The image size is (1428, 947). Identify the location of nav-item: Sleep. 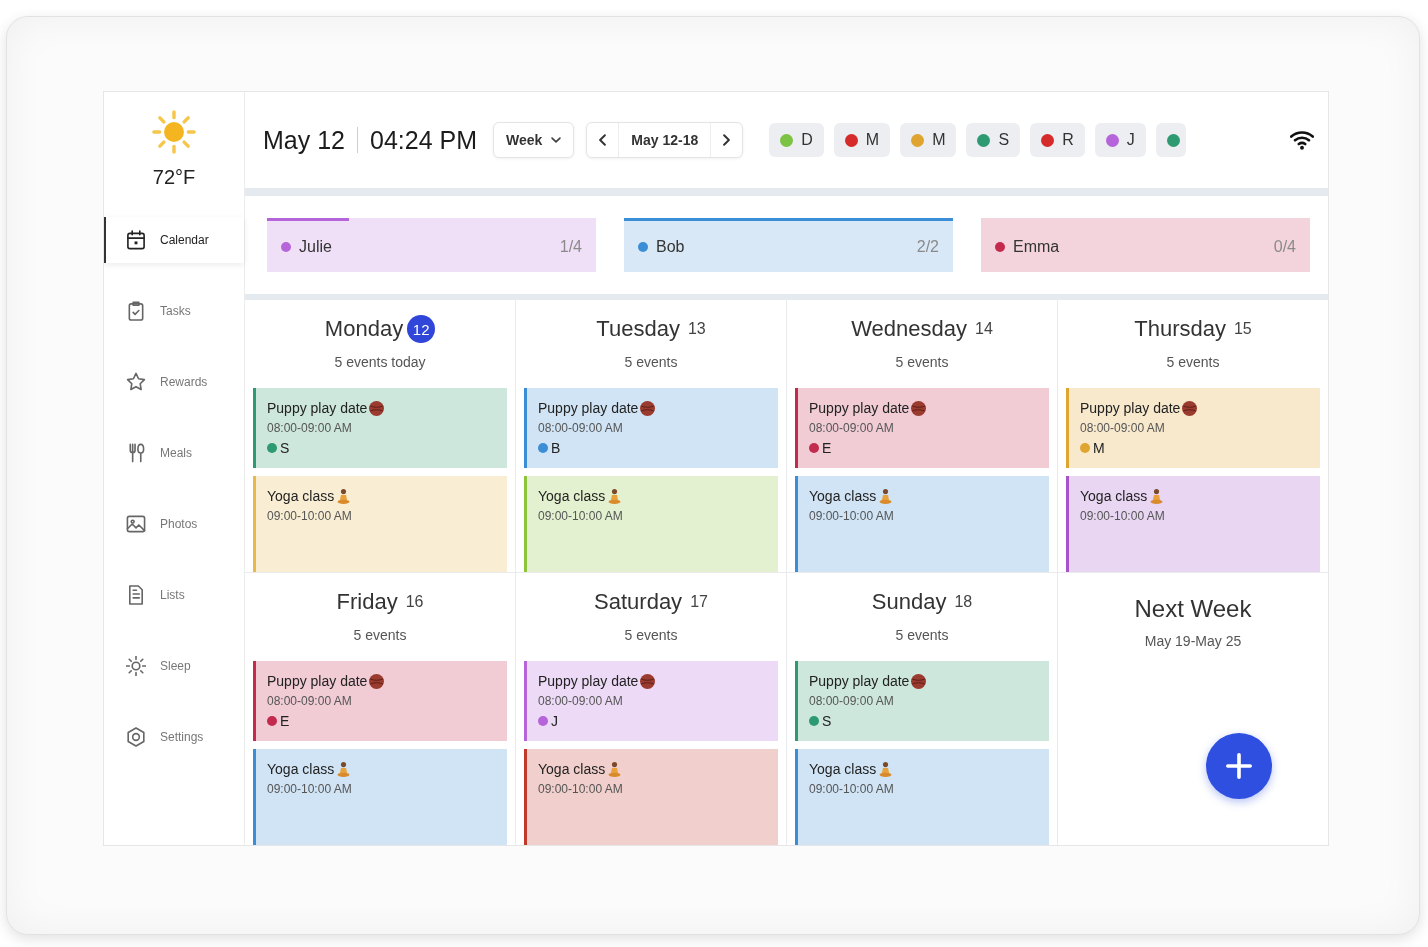
(174, 666).